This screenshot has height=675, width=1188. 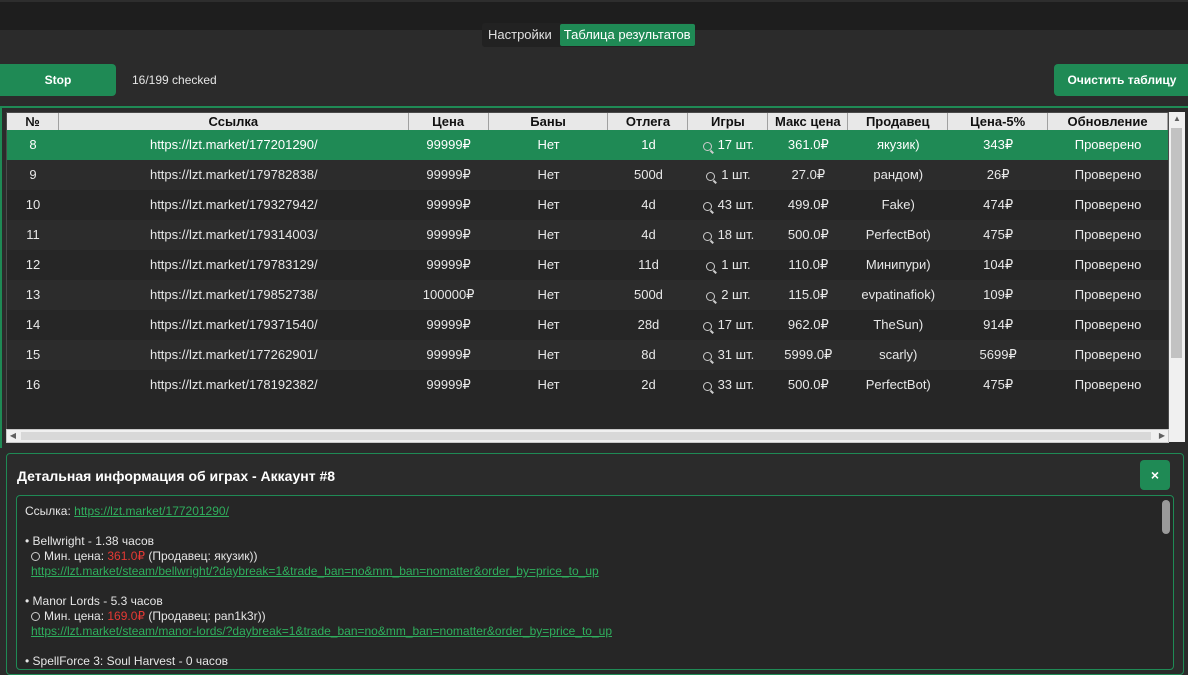 What do you see at coordinates (33, 354) in the screenshot?
I see `row-number: 15` at bounding box center [33, 354].